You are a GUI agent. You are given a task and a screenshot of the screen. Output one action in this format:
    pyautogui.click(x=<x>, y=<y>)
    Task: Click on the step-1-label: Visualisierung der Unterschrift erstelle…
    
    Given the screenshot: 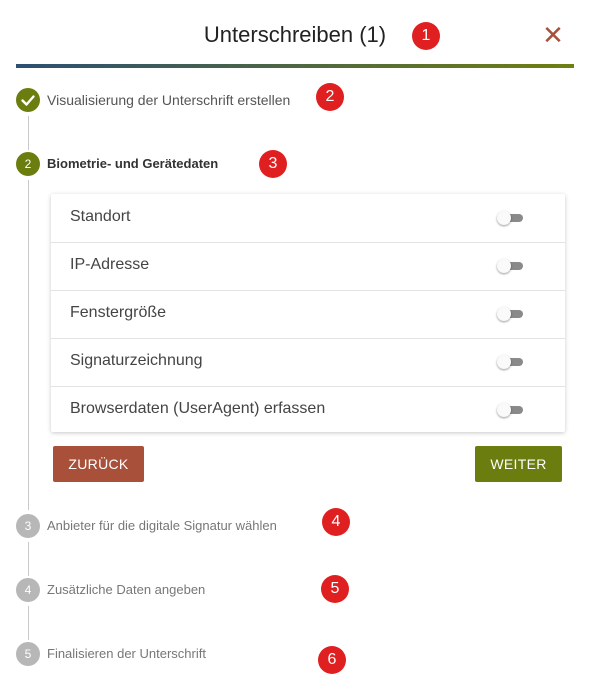 What is the action you would take?
    pyautogui.click(x=168, y=100)
    